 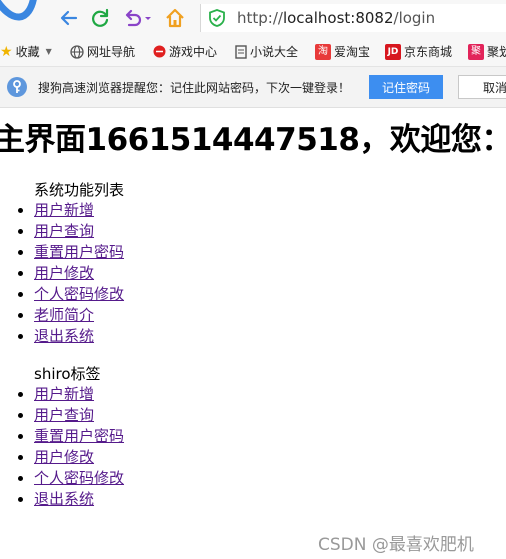 What do you see at coordinates (175, 18) in the screenshot?
I see `home-icon` at bounding box center [175, 18].